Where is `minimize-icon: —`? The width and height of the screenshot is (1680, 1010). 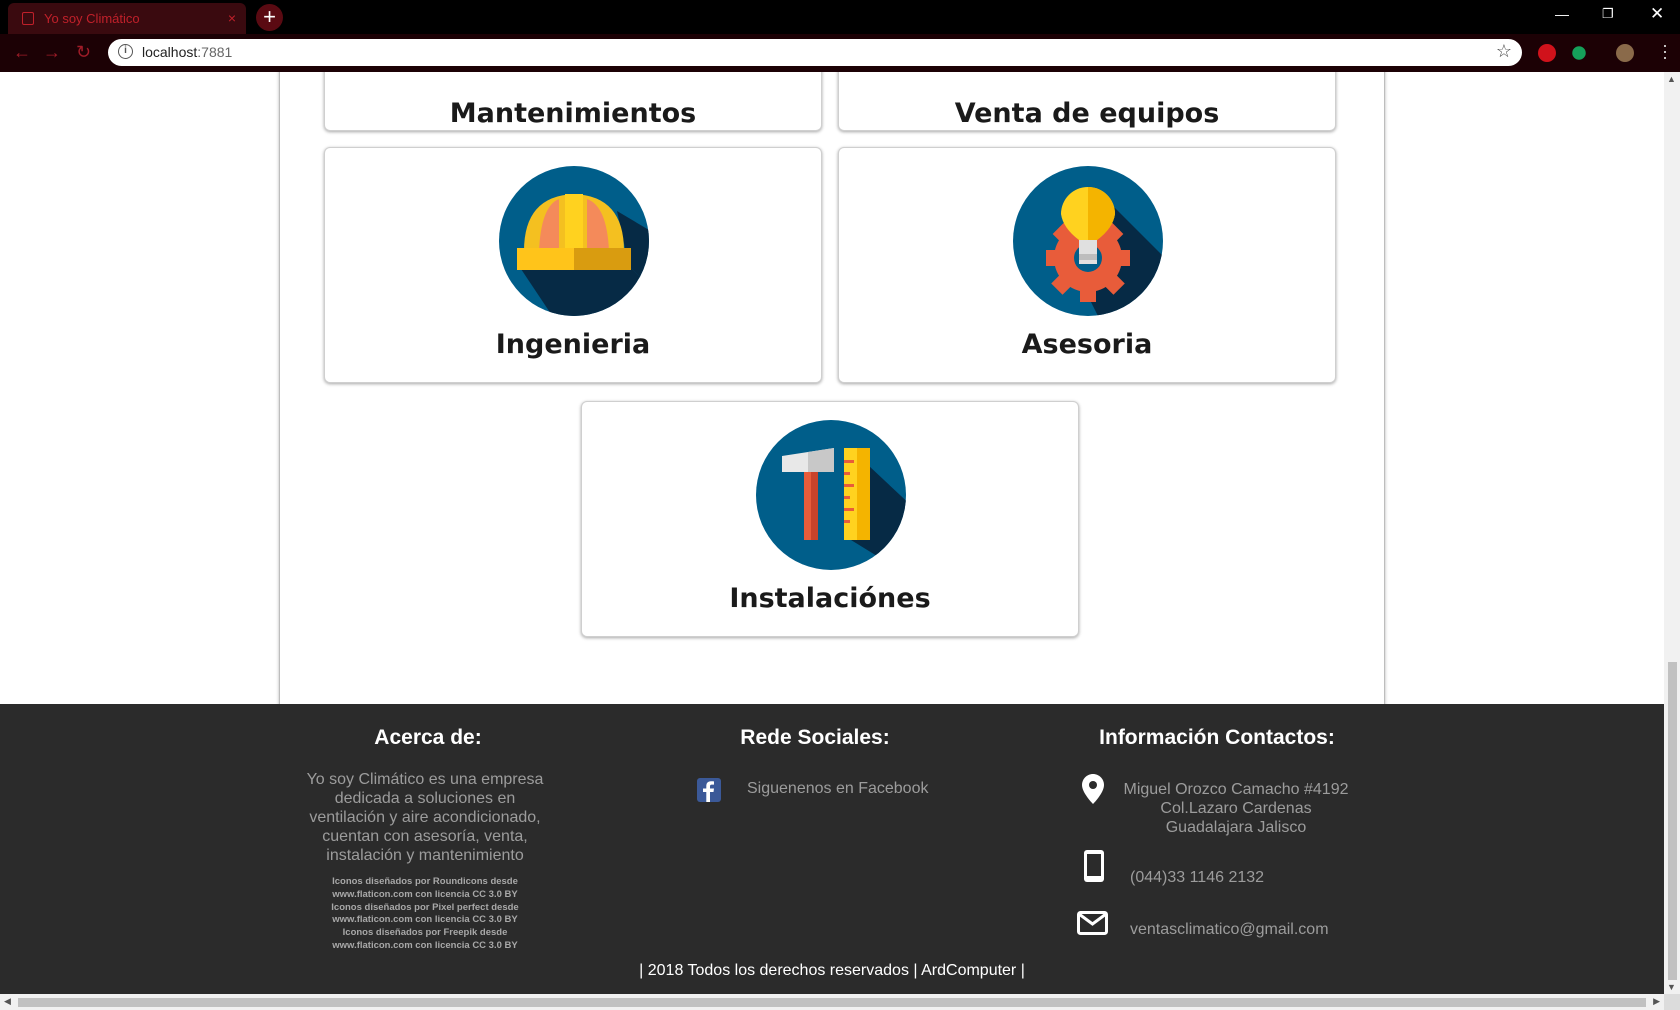
minimize-icon: — is located at coordinates (1562, 14).